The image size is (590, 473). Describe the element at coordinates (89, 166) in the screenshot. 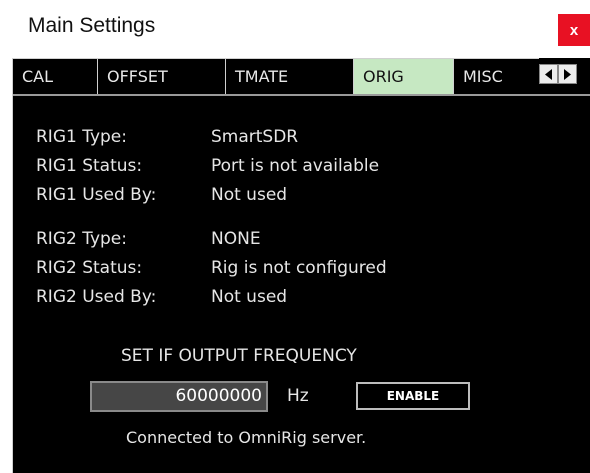

I see `rig1-status-label: RIG1 Status:` at that location.